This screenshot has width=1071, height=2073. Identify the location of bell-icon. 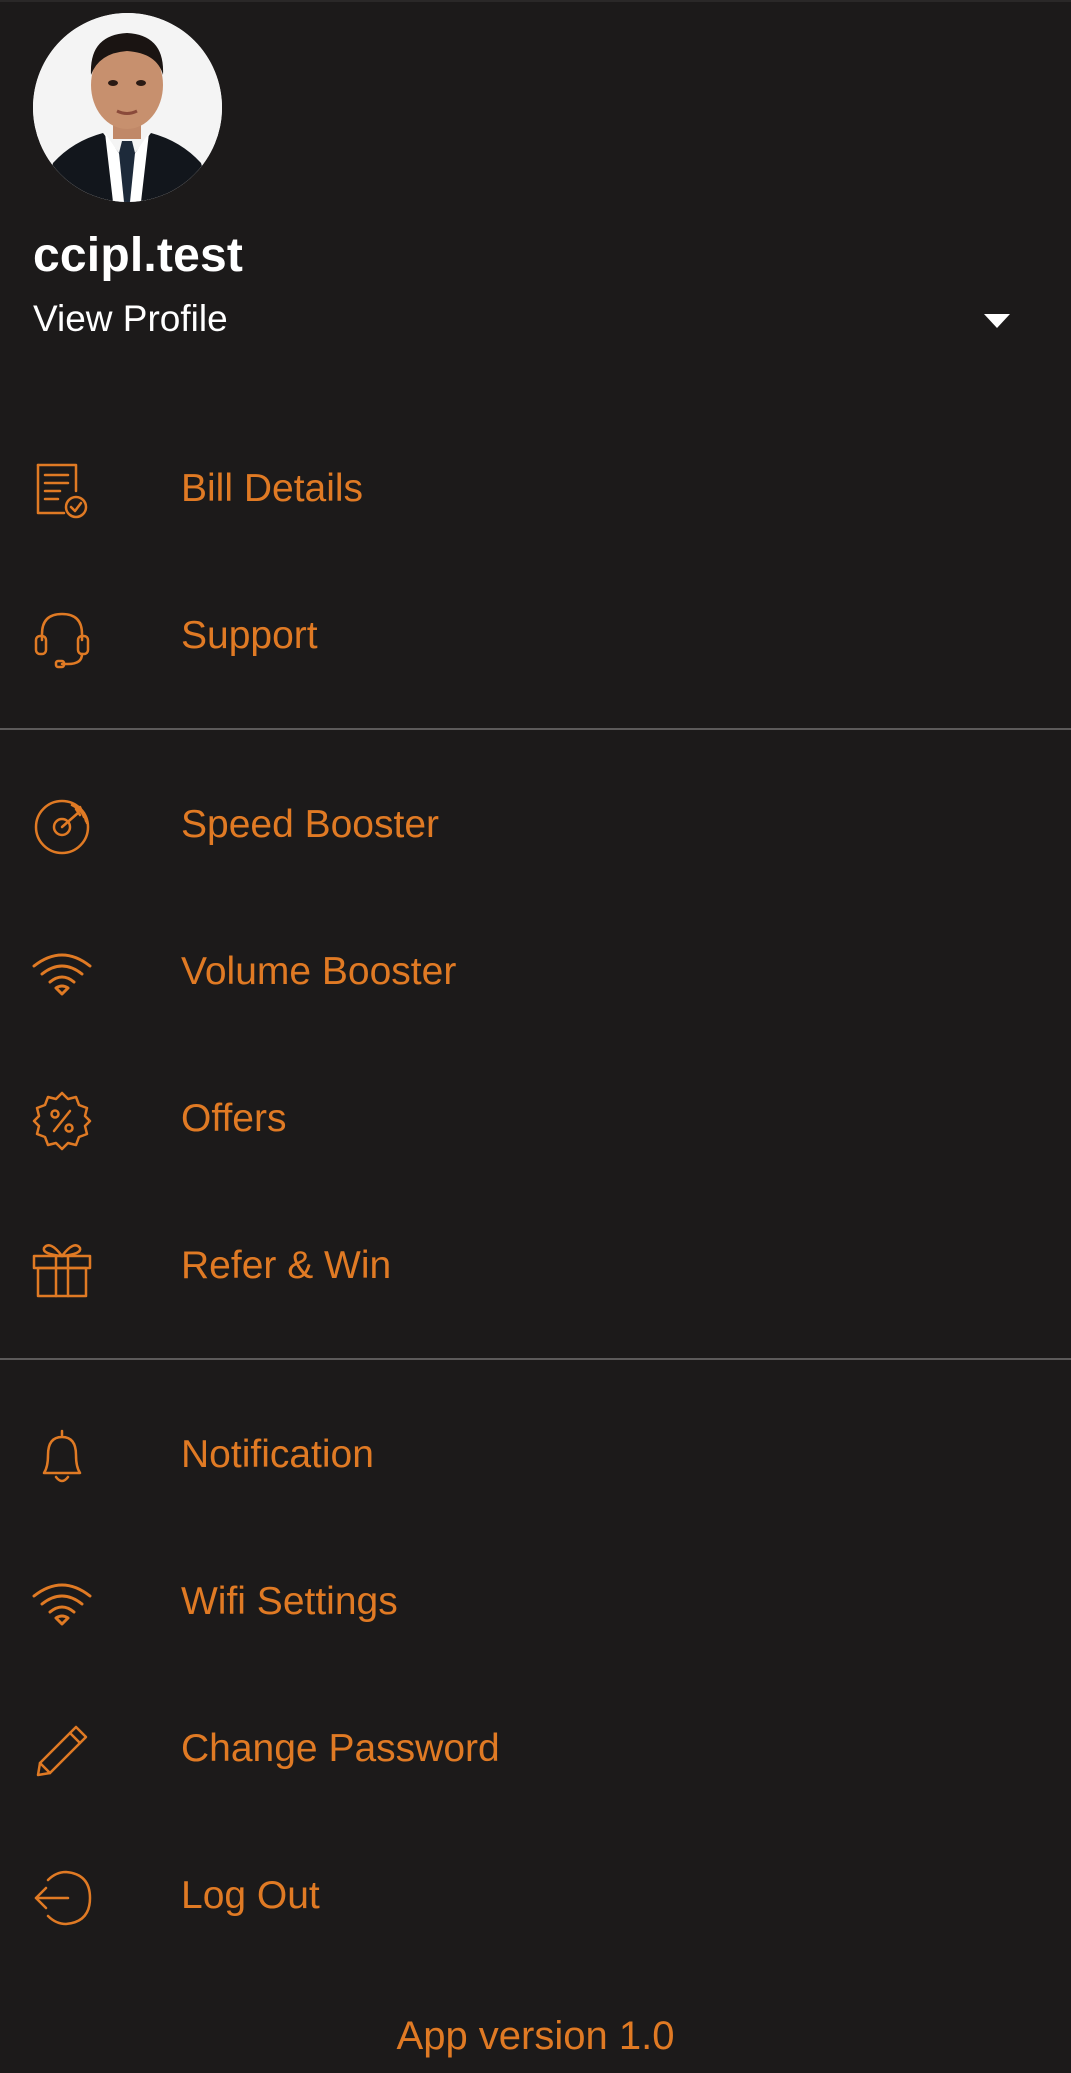
(62, 1457).